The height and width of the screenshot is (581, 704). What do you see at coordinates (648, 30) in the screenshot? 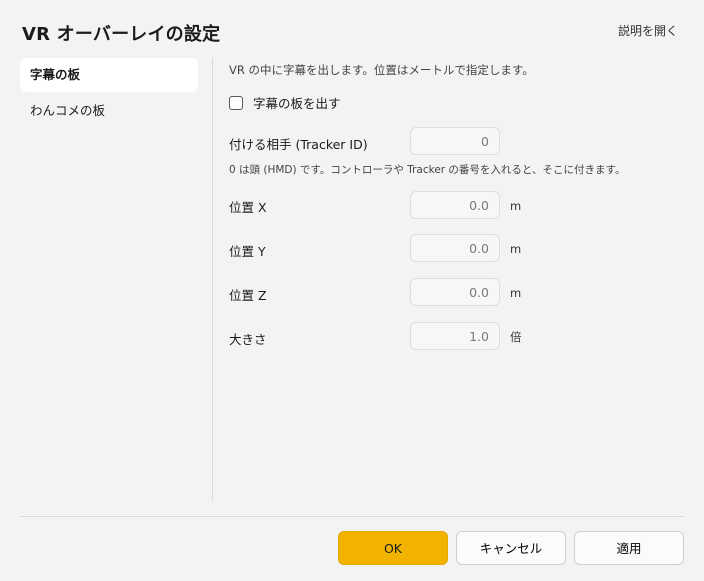
I see `help-link: 説明を開く` at bounding box center [648, 30].